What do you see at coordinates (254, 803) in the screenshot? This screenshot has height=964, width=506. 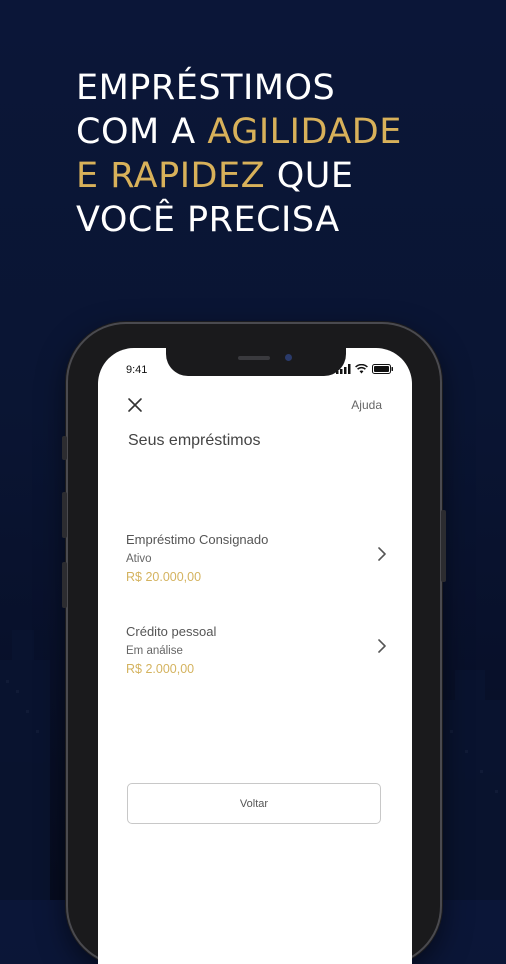 I see `back-button: Voltar` at bounding box center [254, 803].